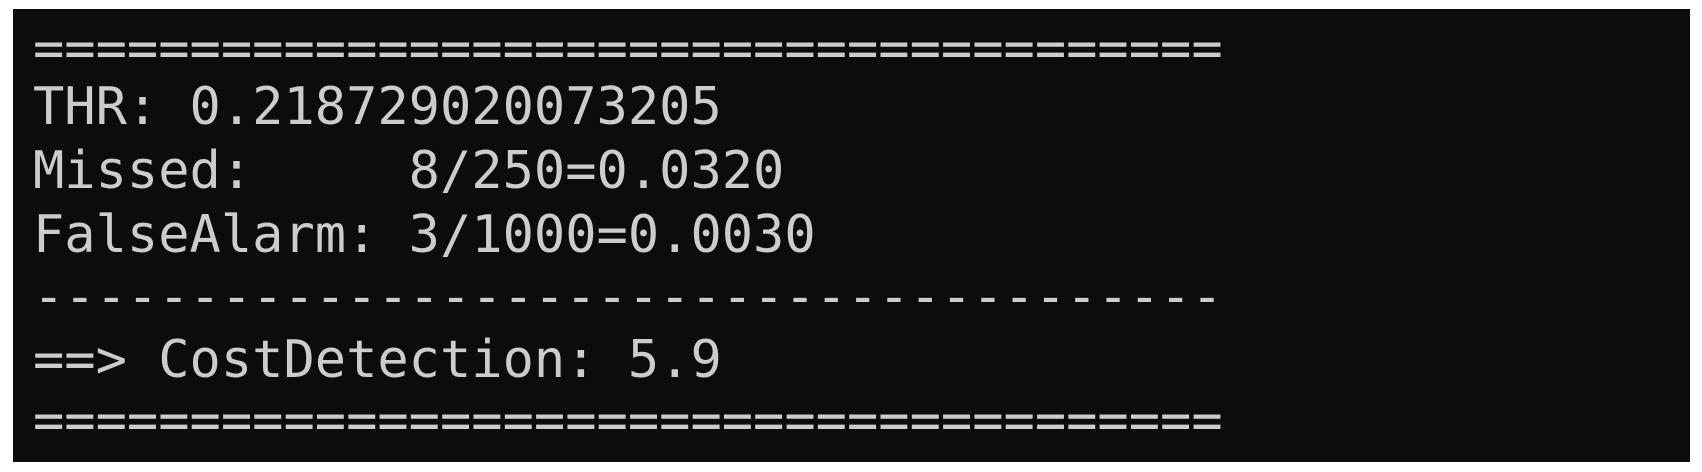  I want to click on missed-line: Missed: 8/250=0.0320, so click(409, 171).